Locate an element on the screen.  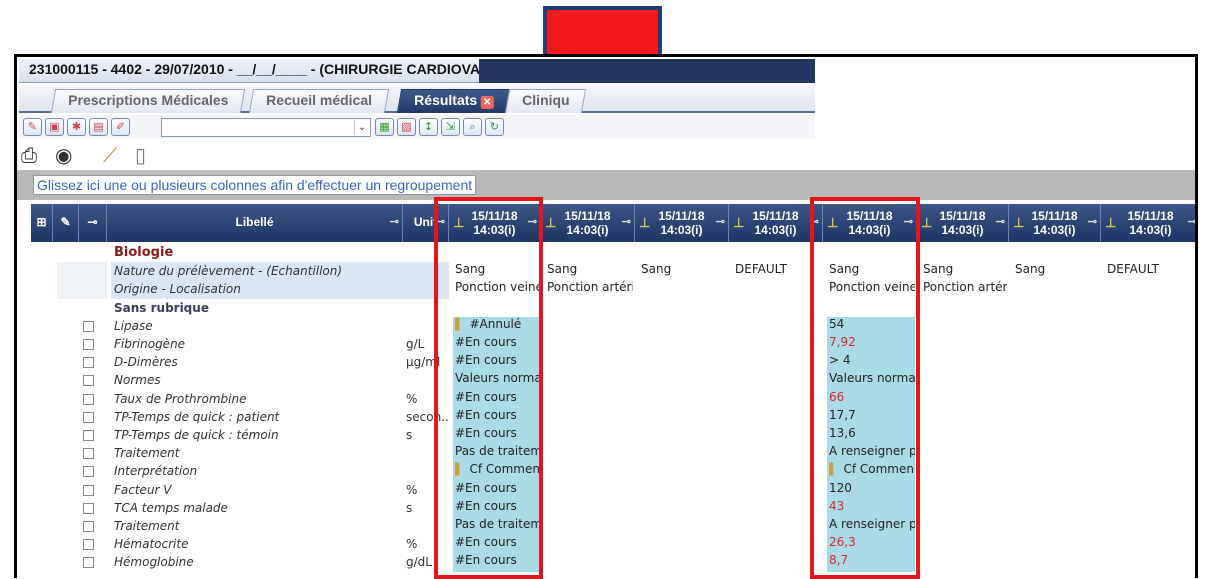
expand-icon: ⇲ is located at coordinates (450, 127).